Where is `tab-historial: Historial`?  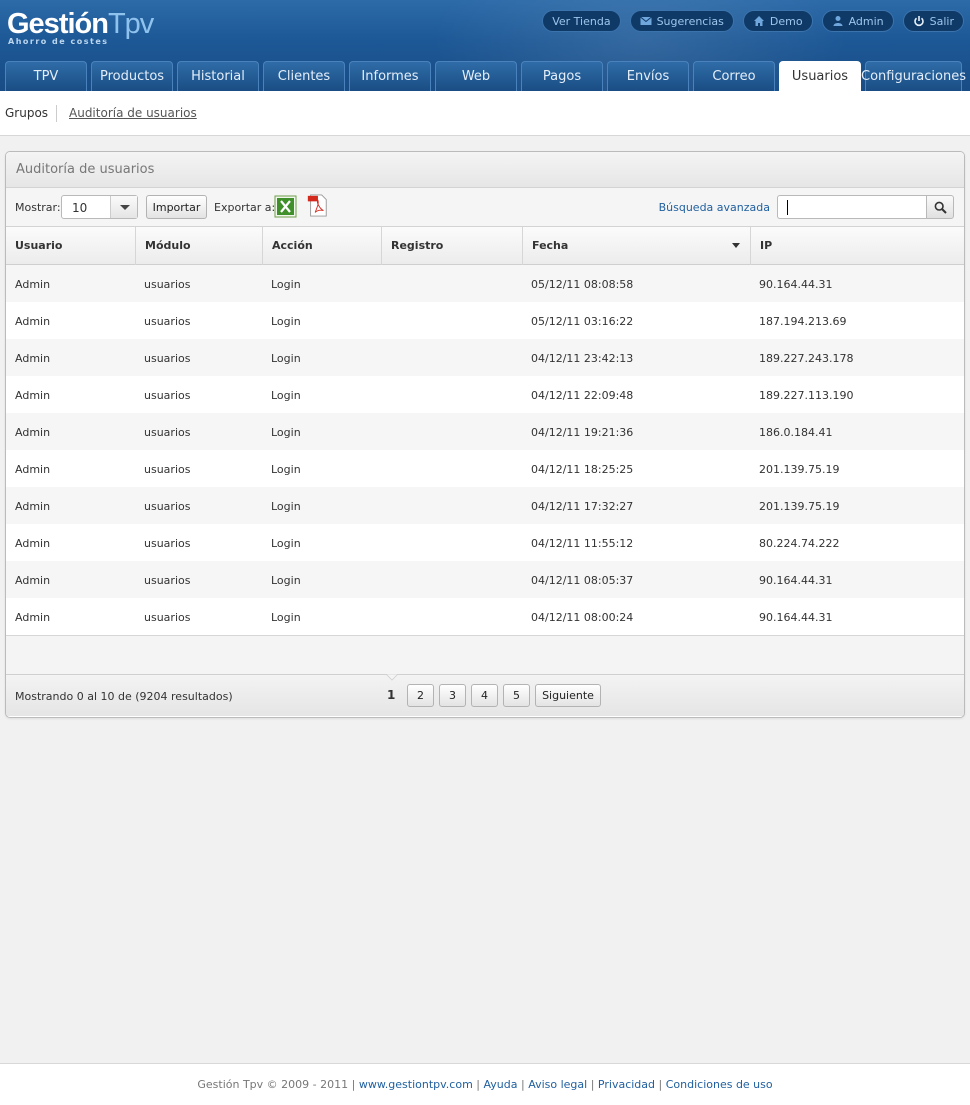
tab-historial: Historial is located at coordinates (218, 76).